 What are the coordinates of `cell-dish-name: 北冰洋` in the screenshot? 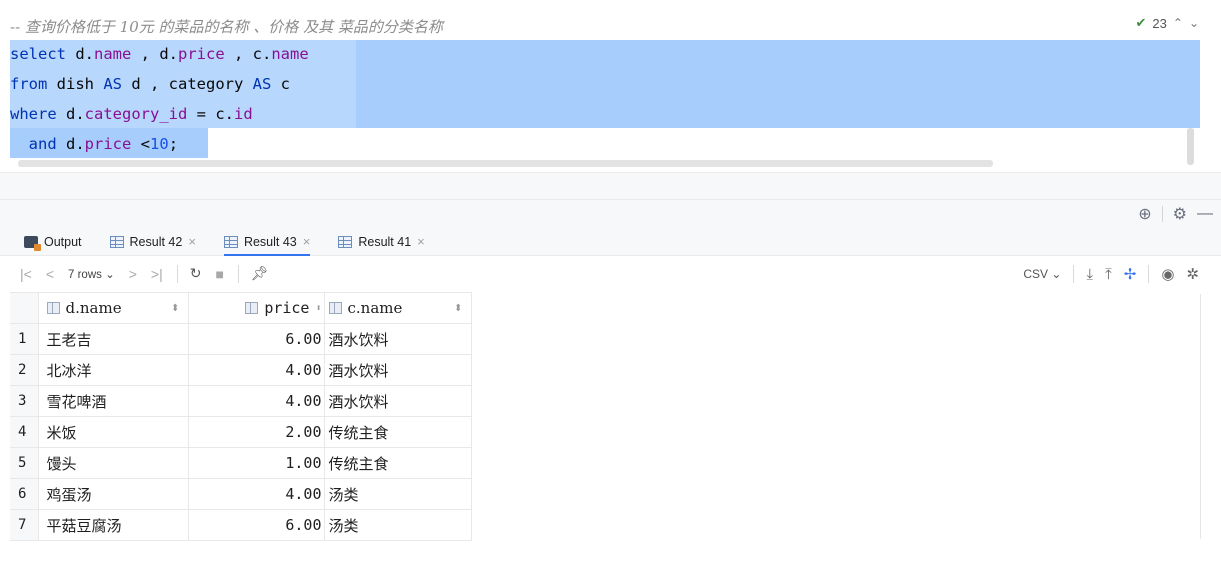 It's located at (113, 370).